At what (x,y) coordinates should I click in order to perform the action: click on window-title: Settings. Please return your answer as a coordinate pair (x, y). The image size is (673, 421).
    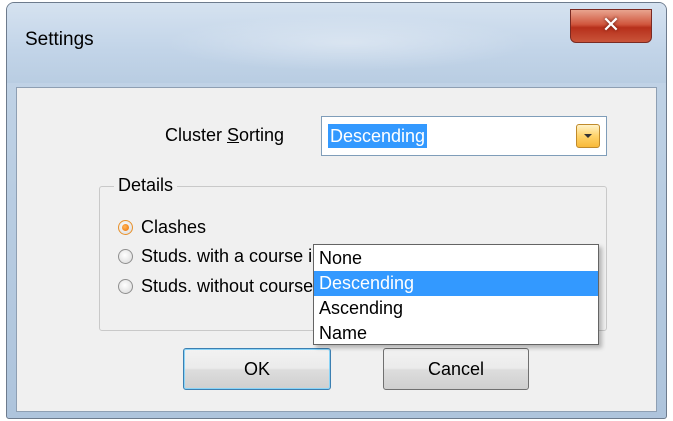
    Looking at the image, I should click on (59, 39).